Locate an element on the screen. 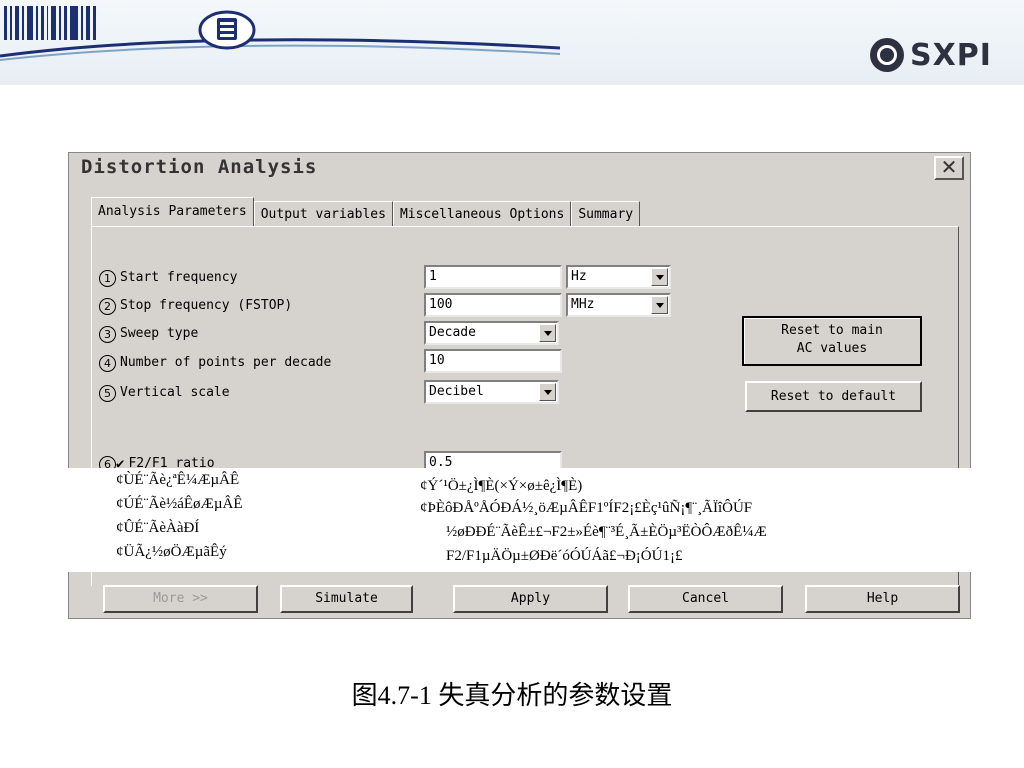 The image size is (1024, 768). brand-mark-icon is located at coordinates (887, 55).